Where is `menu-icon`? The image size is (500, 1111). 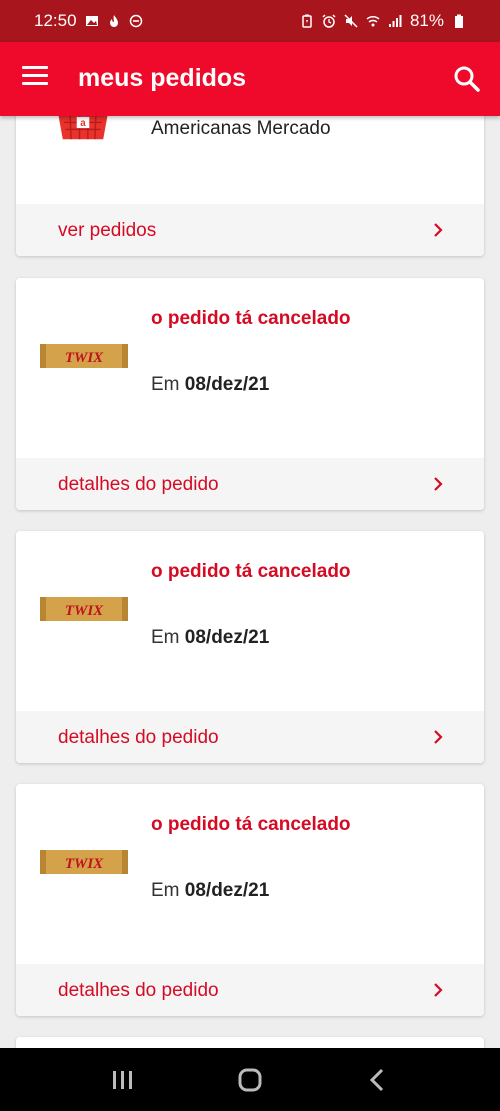
menu-icon is located at coordinates (35, 67).